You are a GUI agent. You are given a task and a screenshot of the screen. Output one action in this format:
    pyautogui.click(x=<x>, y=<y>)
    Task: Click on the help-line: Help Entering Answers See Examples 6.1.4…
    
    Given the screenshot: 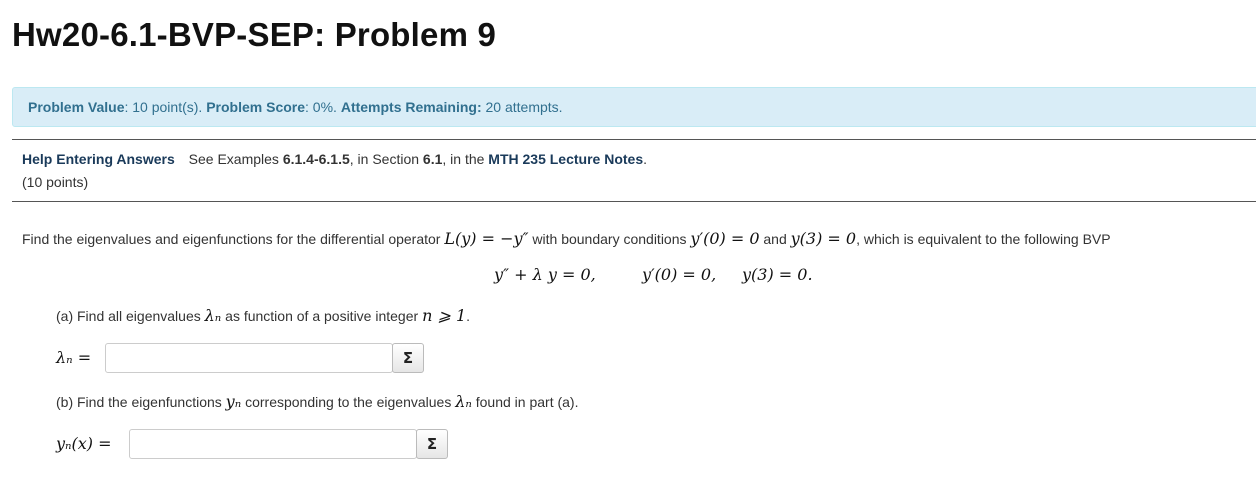 What is the action you would take?
    pyautogui.click(x=334, y=159)
    